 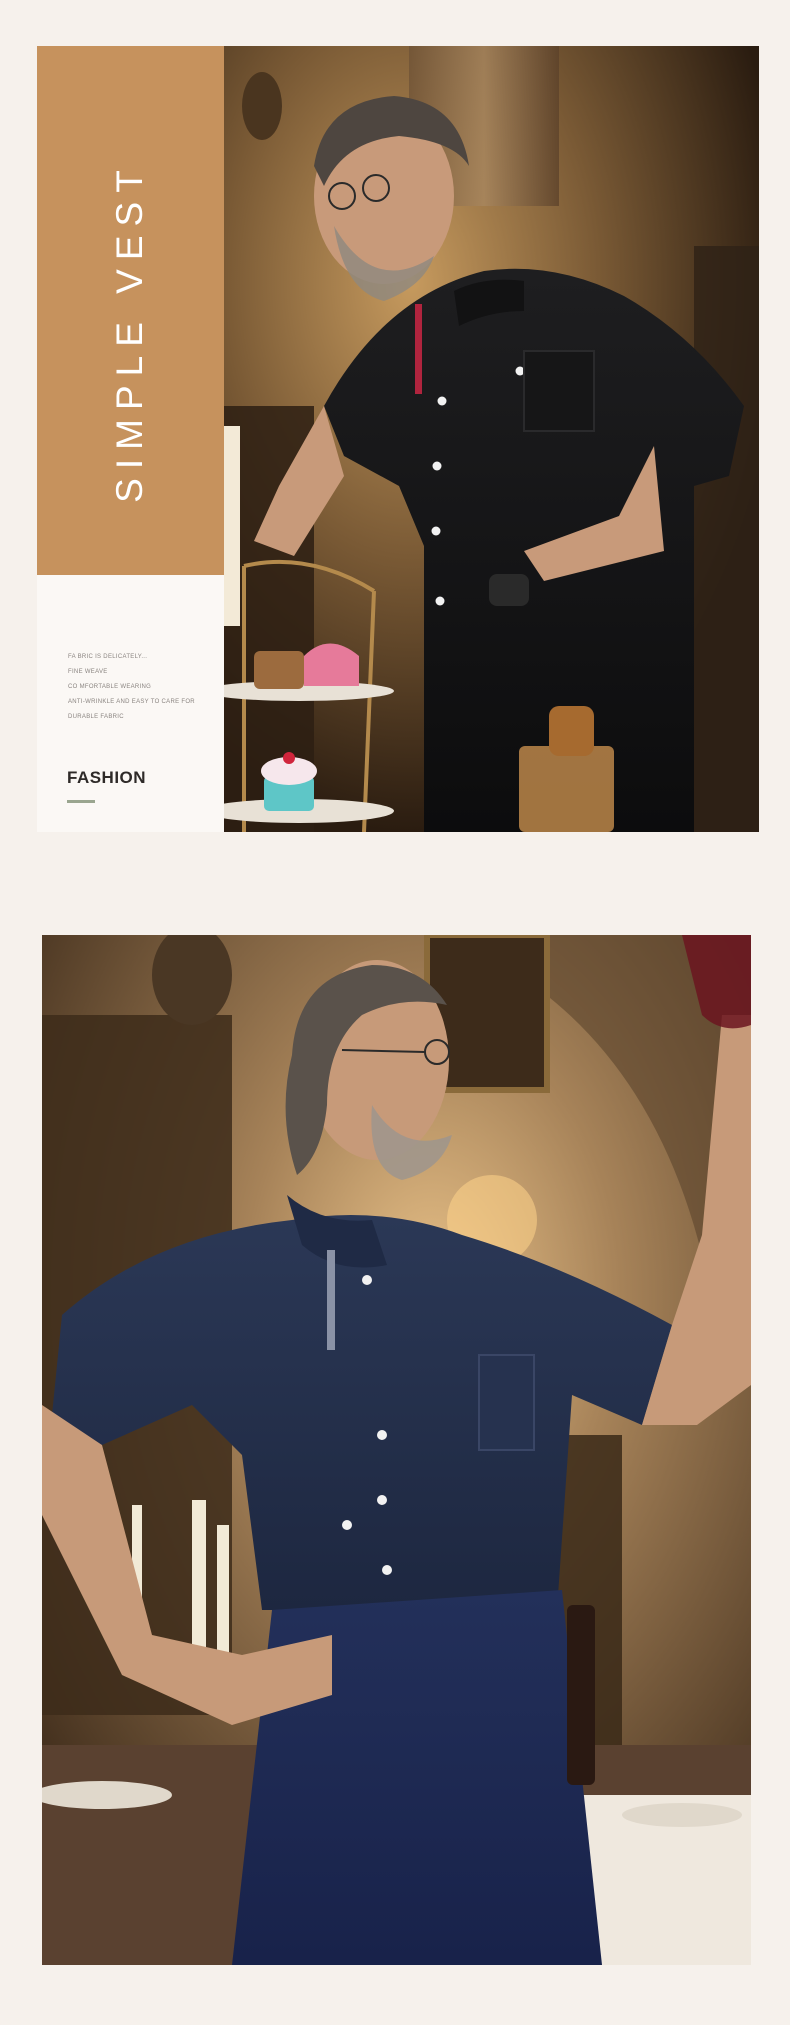 What do you see at coordinates (129, 332) in the screenshot?
I see `vertical-title: SIMPLE VEST` at bounding box center [129, 332].